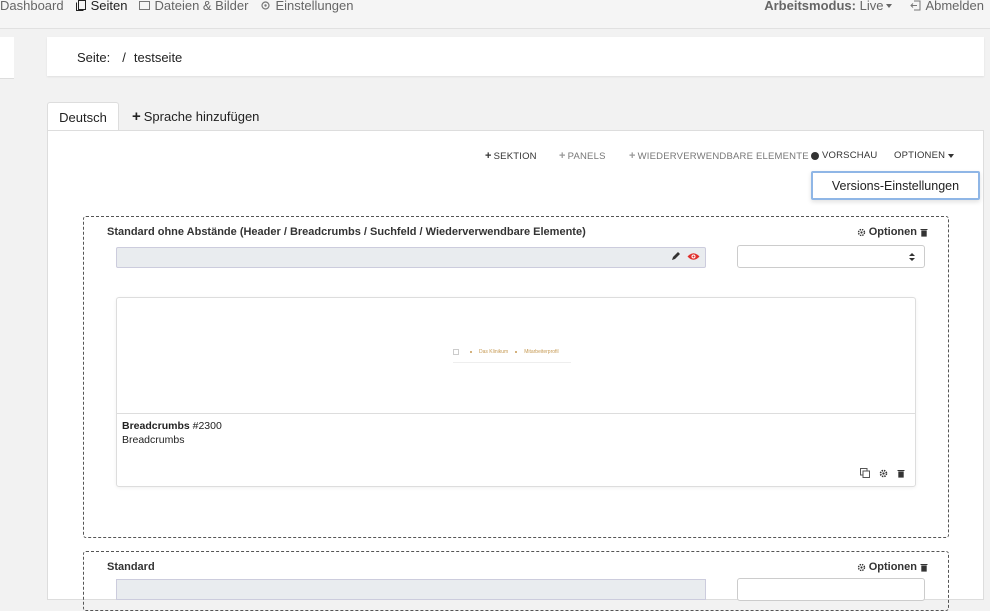  What do you see at coordinates (158, 57) in the screenshot?
I see `breadcrumb-page: testseite` at bounding box center [158, 57].